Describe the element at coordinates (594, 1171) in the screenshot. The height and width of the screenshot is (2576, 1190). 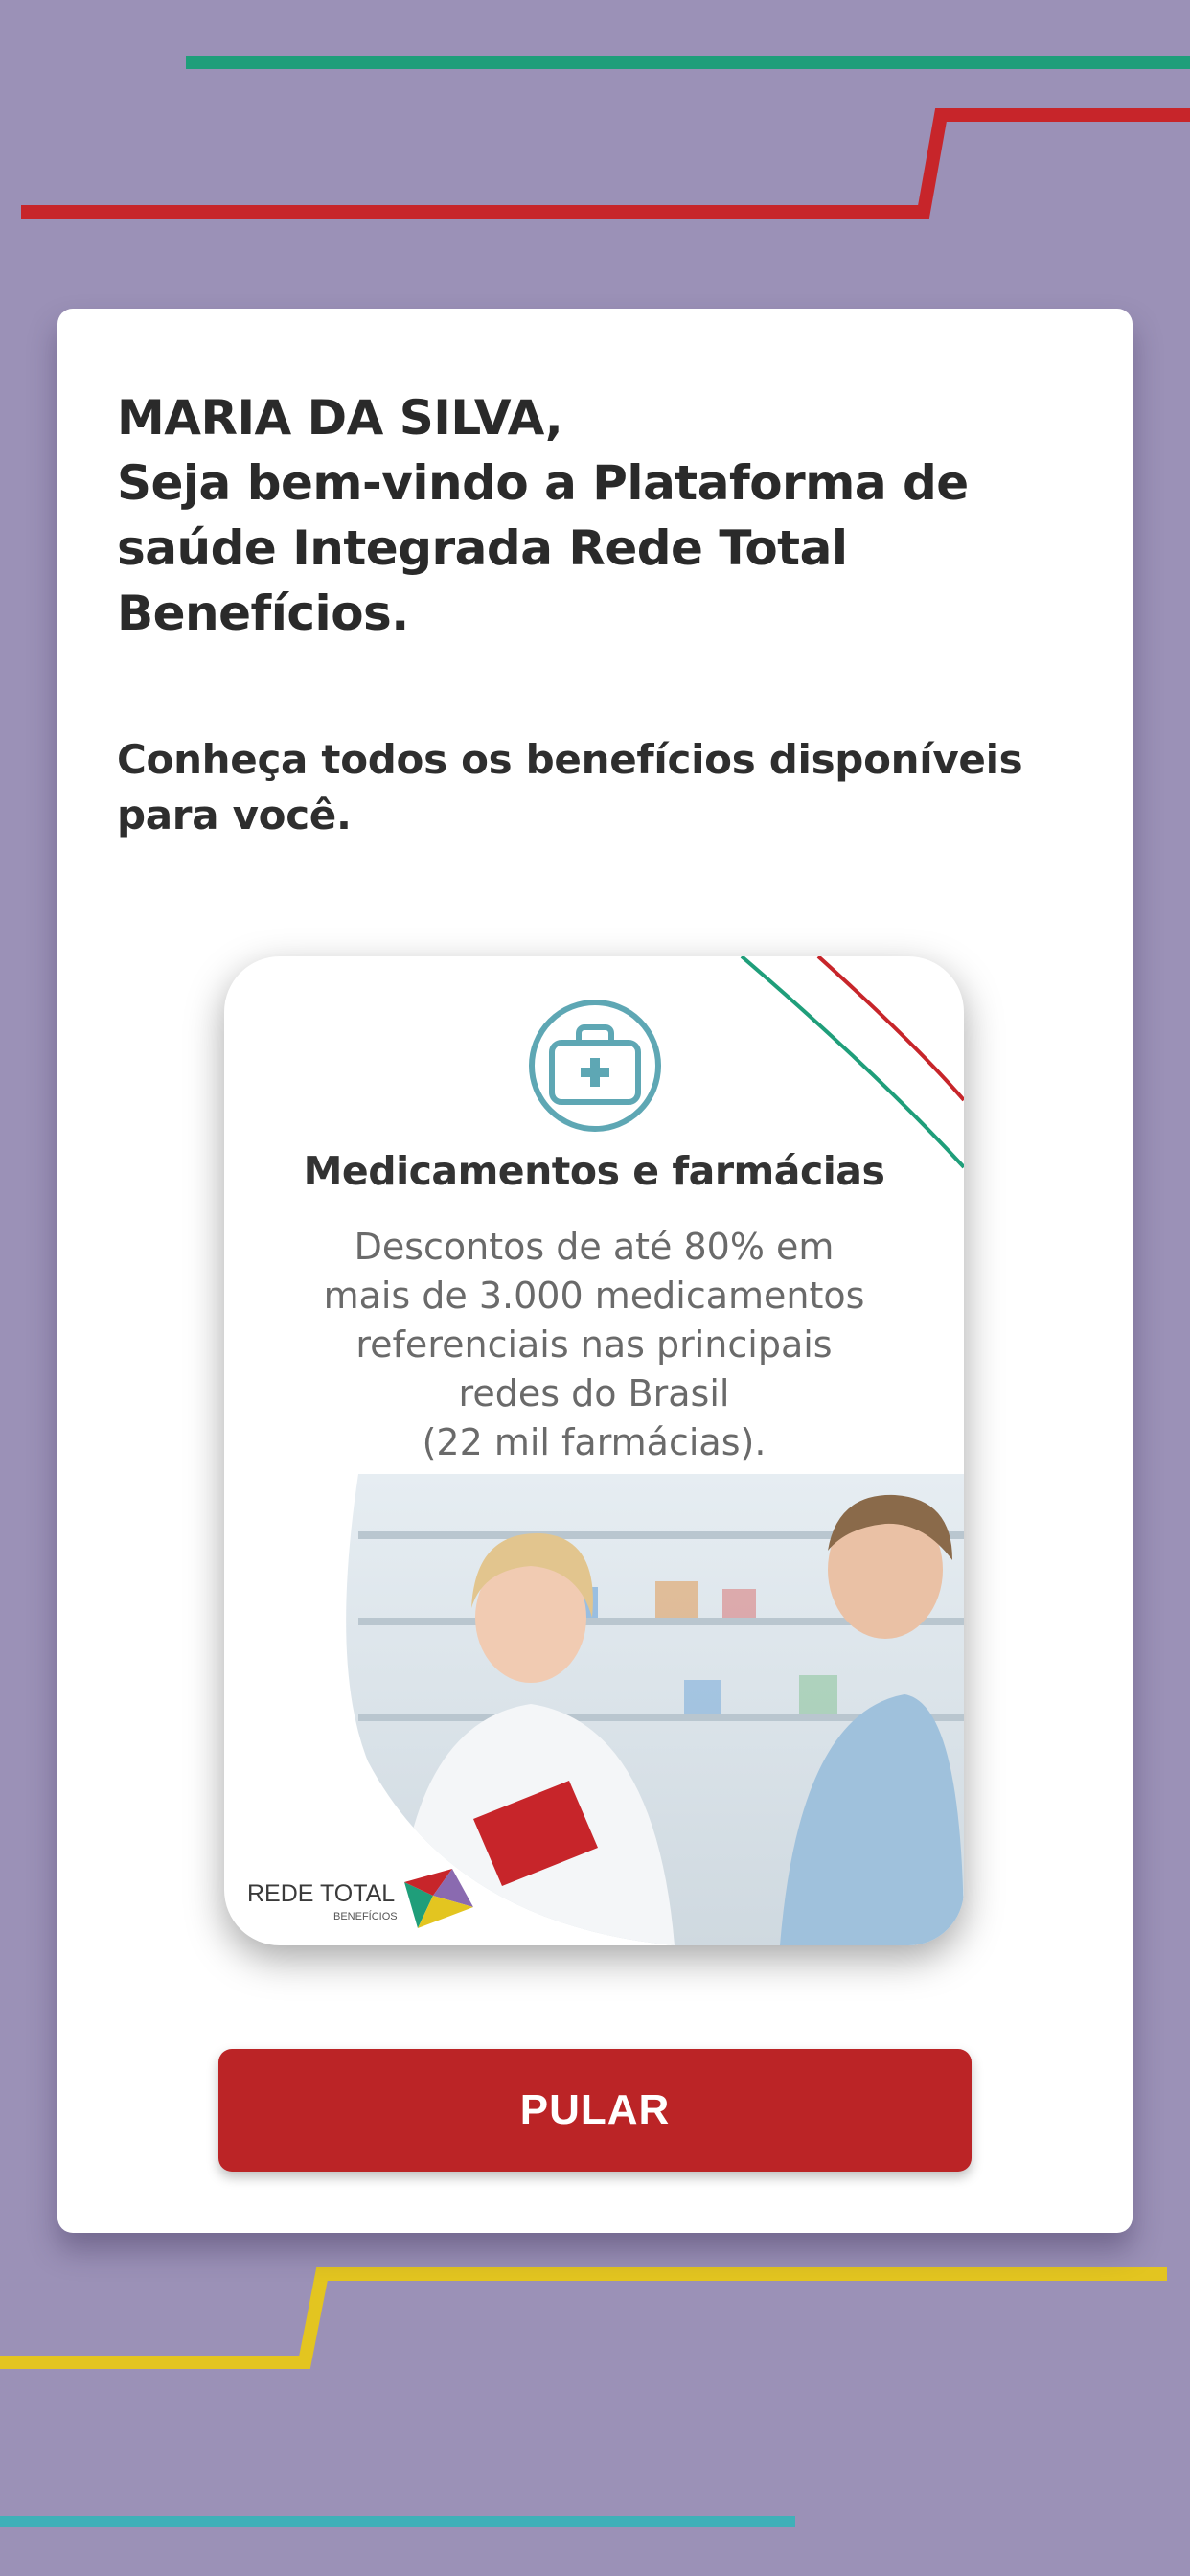
I see `promo-title: Medicamentos e farmácias` at that location.